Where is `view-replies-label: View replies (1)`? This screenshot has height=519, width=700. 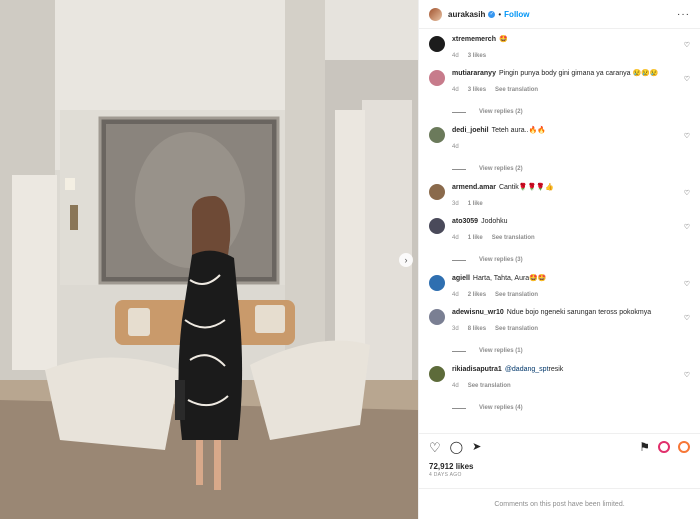
view-replies-label: View replies (1) is located at coordinates (501, 351).